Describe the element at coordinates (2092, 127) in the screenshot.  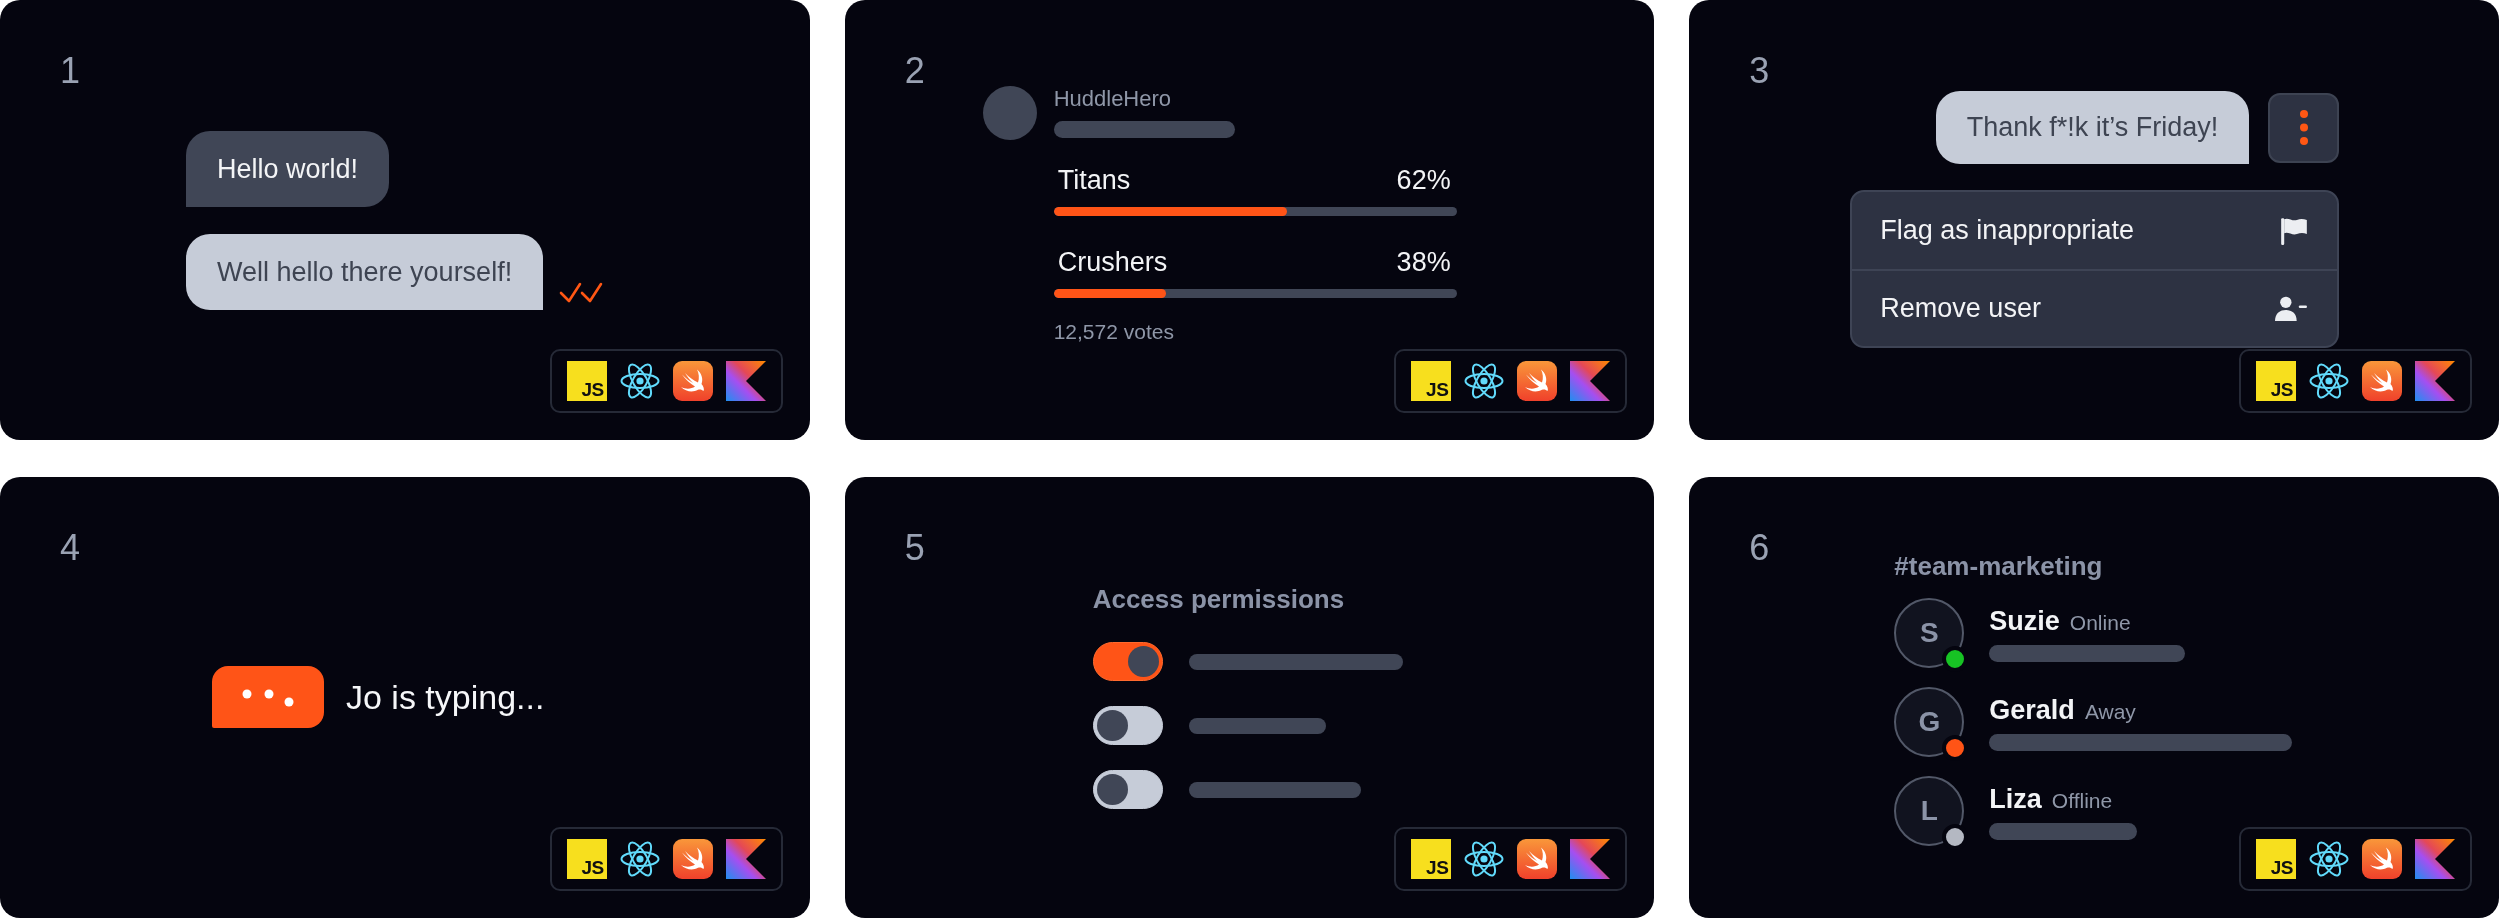
I see `message-bubble: Thank f*!k it’s Friday!` at that location.